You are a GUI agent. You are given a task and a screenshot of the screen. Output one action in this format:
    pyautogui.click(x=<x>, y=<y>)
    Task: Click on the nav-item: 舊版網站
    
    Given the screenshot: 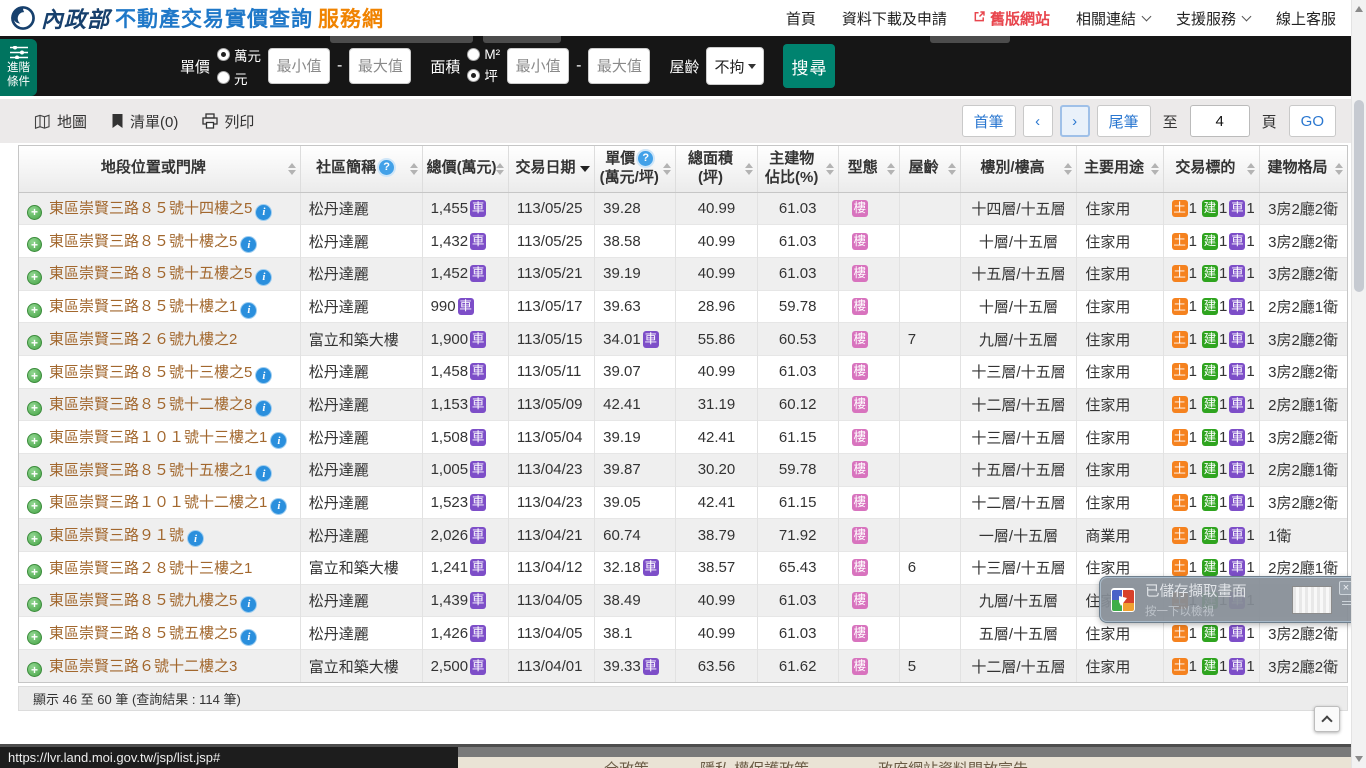 What is the action you would take?
    pyautogui.click(x=1011, y=18)
    